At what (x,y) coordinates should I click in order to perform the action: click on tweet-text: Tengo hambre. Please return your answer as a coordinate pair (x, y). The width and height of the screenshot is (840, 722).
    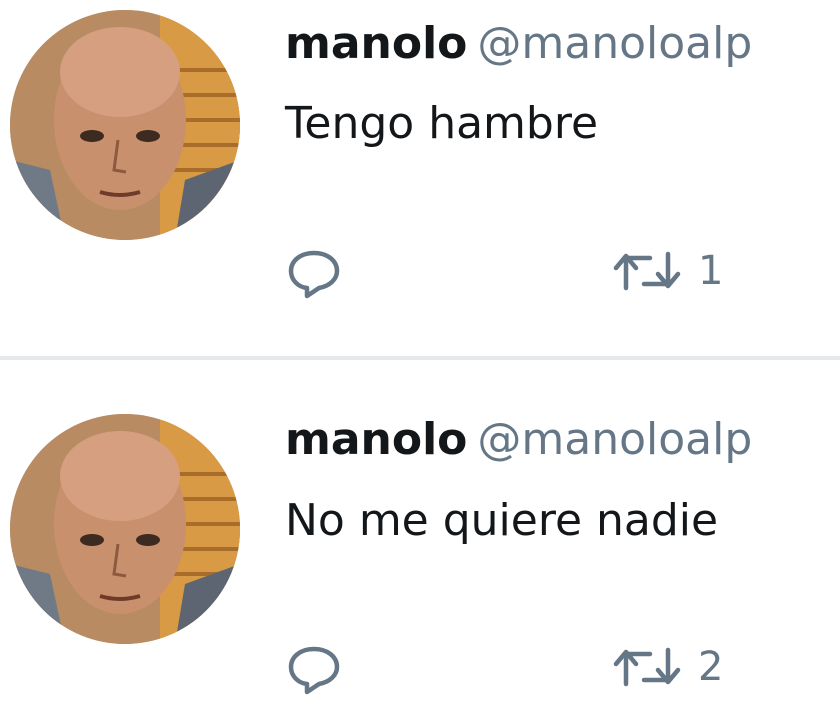
    Looking at the image, I should click on (442, 123).